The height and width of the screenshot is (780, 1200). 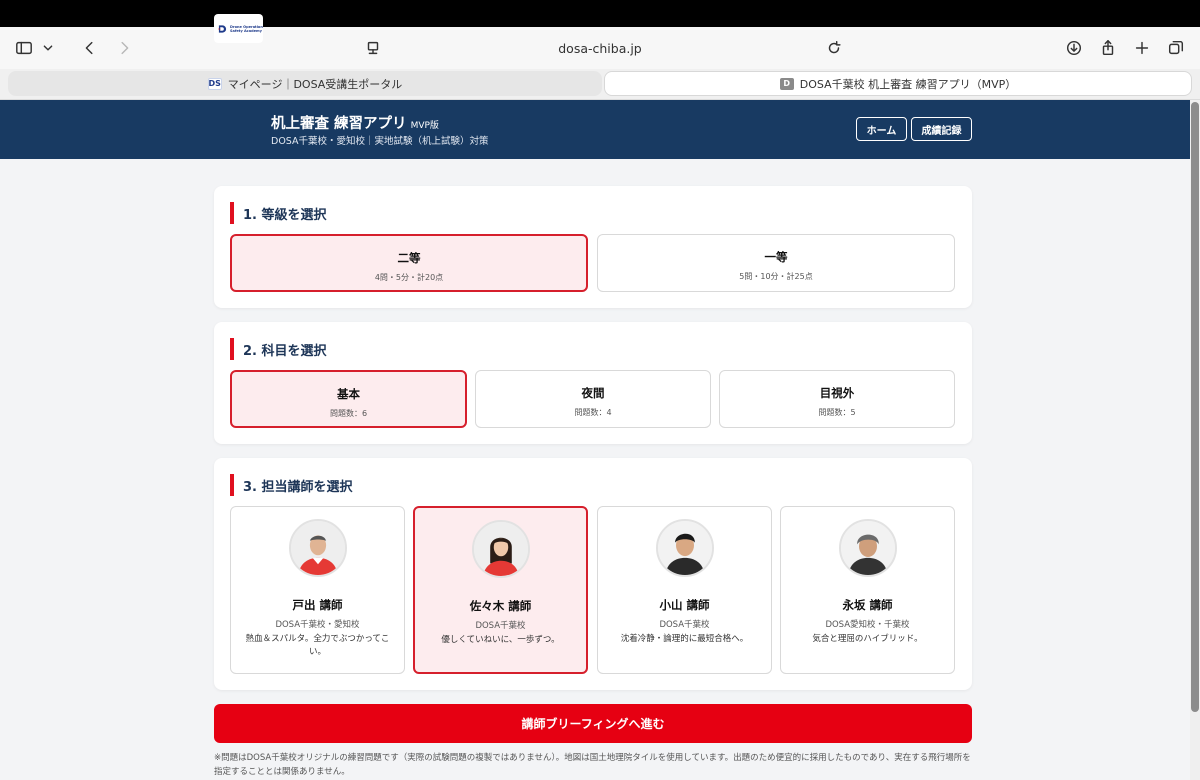 I want to click on chevron-down-icon, so click(x=48, y=48).